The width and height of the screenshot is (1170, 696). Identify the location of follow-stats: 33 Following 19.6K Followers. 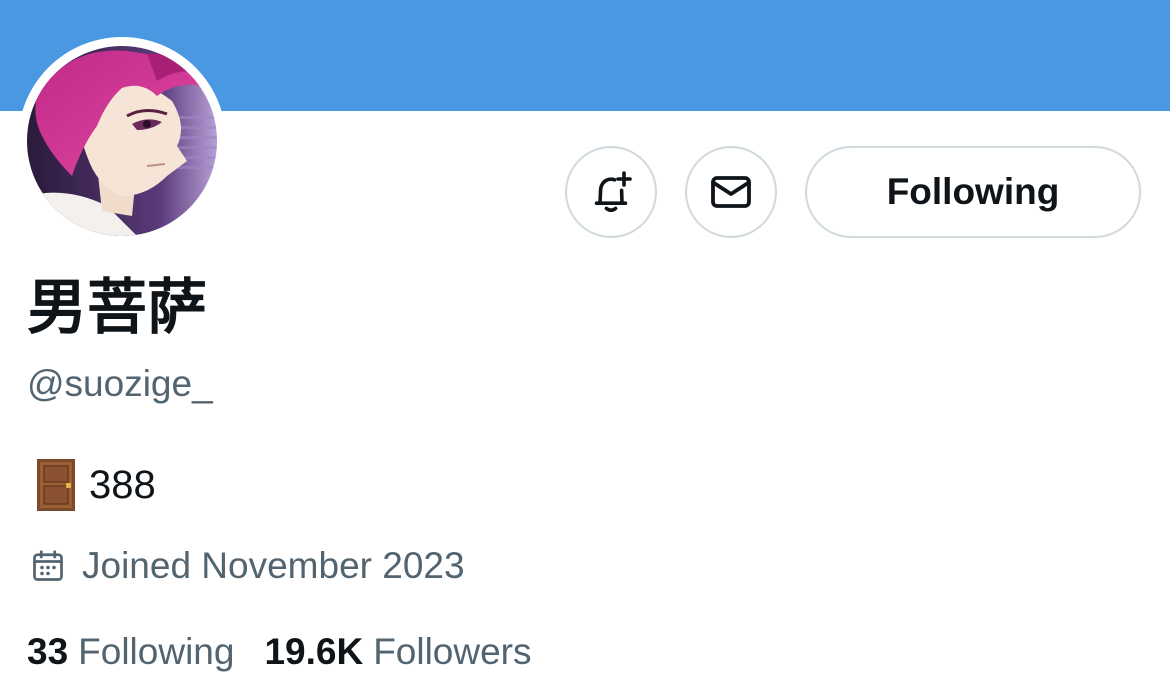
(279, 652).